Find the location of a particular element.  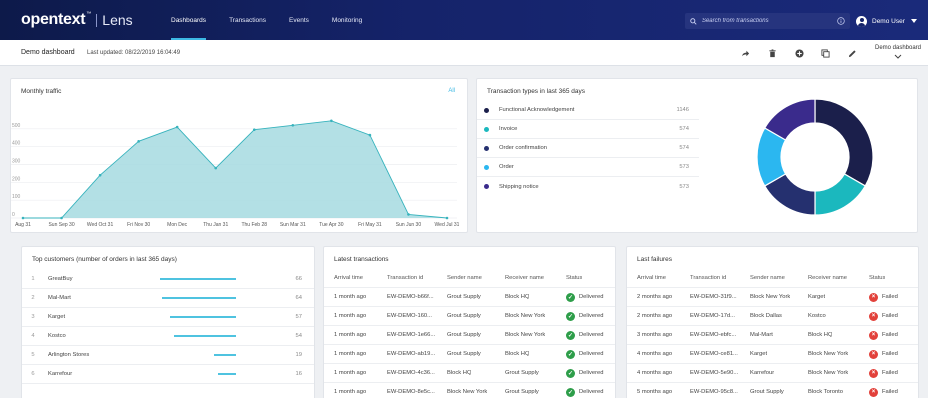

y-tick-label: 200 is located at coordinates (16, 179).